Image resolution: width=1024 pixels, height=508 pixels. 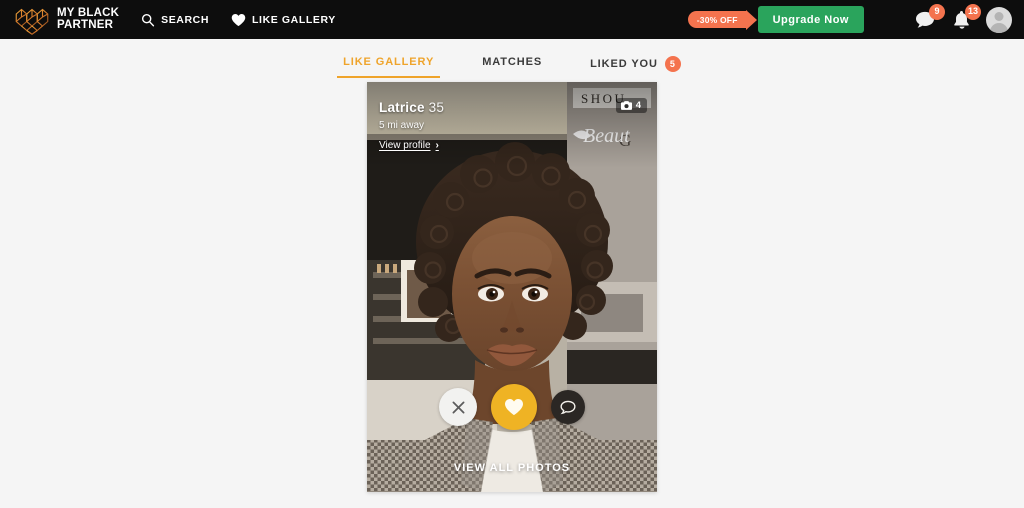 I want to click on notifications-count-badge: 13, so click(x=972, y=11).